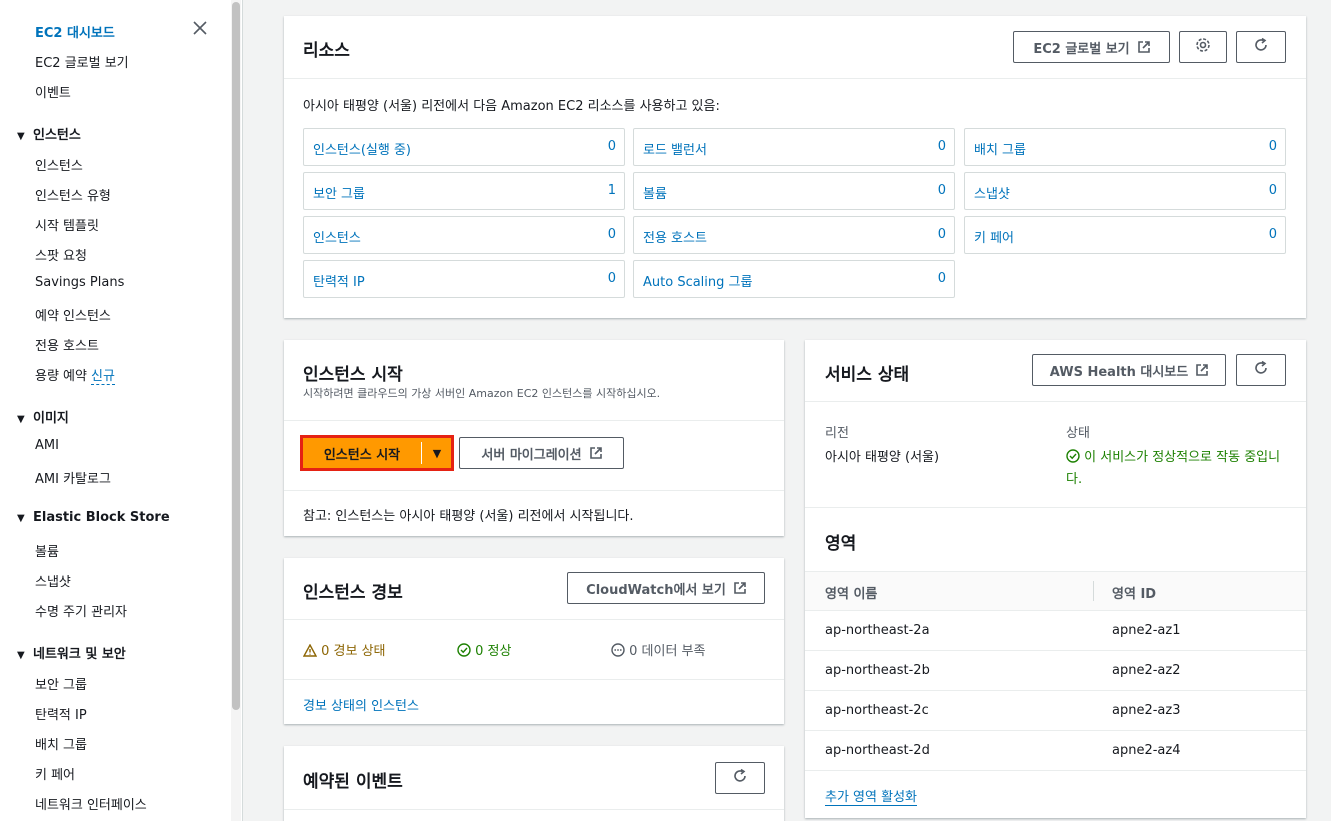 The image size is (1331, 821). I want to click on sidebar-item-ami: AMI, so click(47, 445).